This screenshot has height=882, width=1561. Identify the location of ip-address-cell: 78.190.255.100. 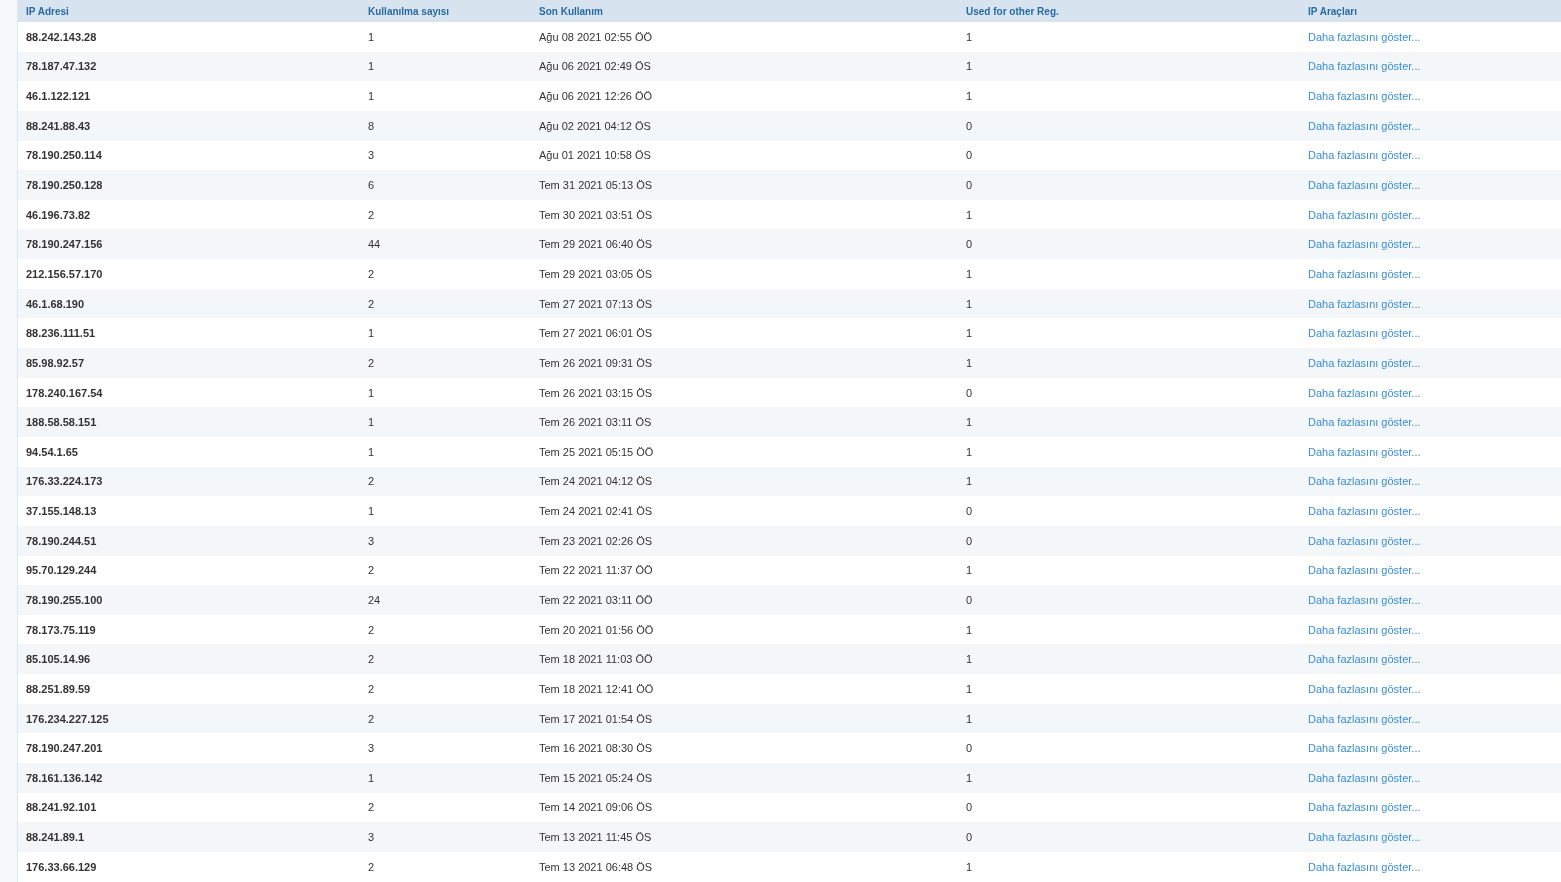
(189, 600).